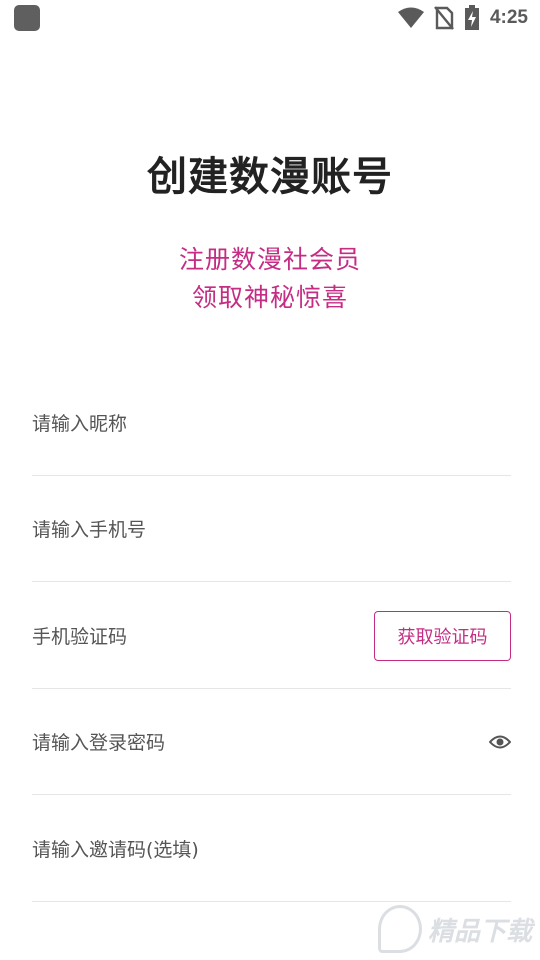 This screenshot has width=540, height=960. I want to click on watermark-logo-icon, so click(400, 929).